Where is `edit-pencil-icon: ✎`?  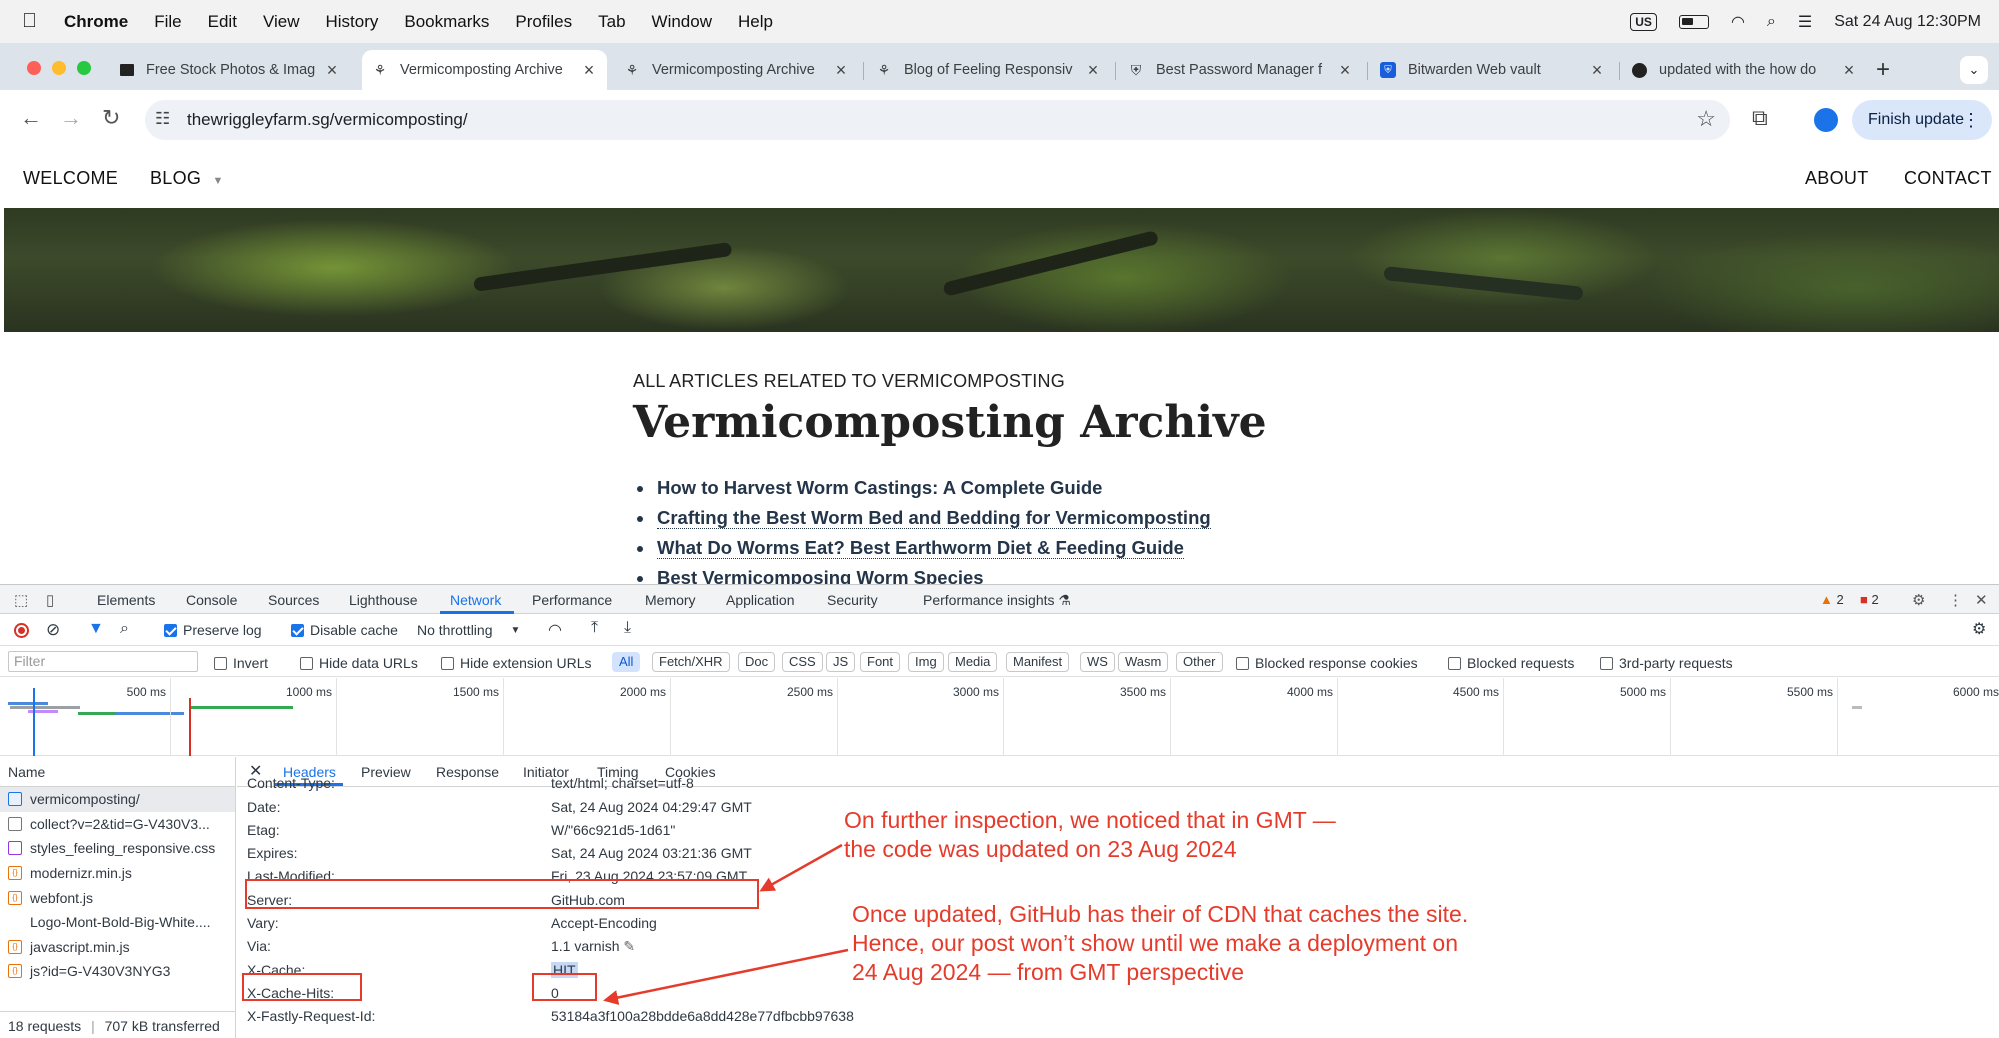
edit-pencil-icon: ✎ is located at coordinates (629, 946).